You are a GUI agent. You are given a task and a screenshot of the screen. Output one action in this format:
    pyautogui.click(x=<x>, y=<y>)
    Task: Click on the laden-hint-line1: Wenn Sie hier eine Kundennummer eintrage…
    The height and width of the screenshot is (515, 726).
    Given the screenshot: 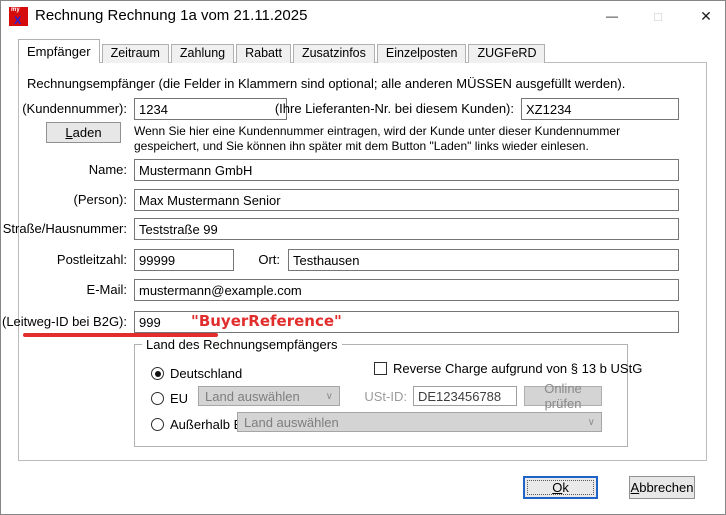 What is the action you would take?
    pyautogui.click(x=377, y=131)
    